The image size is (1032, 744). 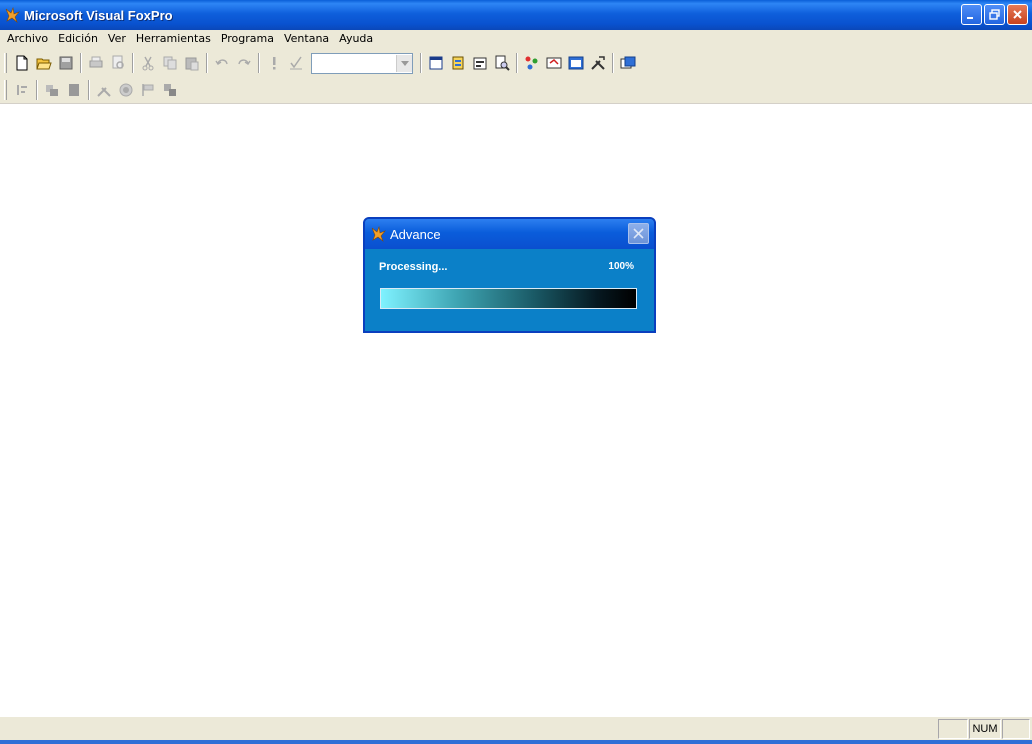 I want to click on check-pen-icon, so click(x=296, y=63).